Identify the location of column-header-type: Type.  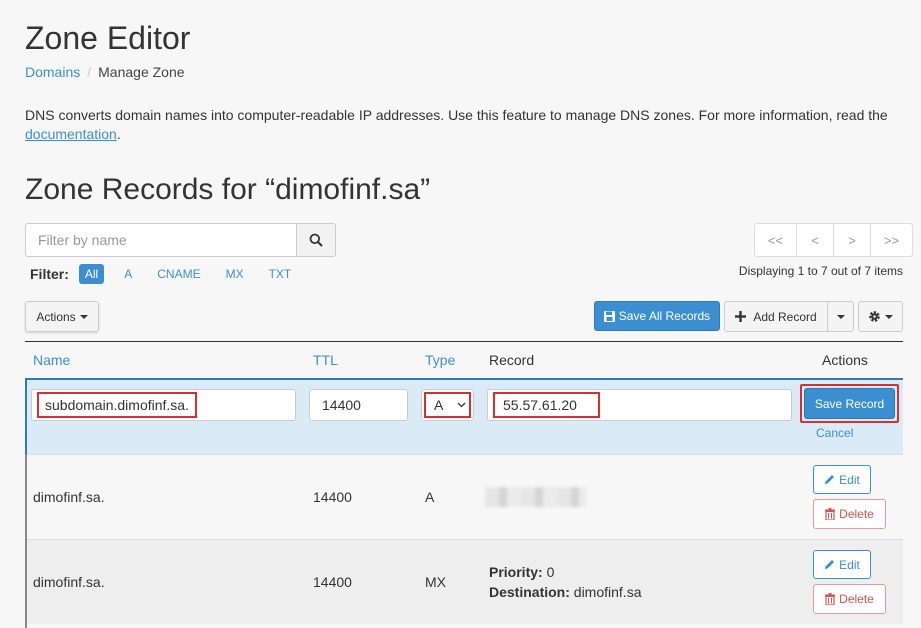
(440, 360).